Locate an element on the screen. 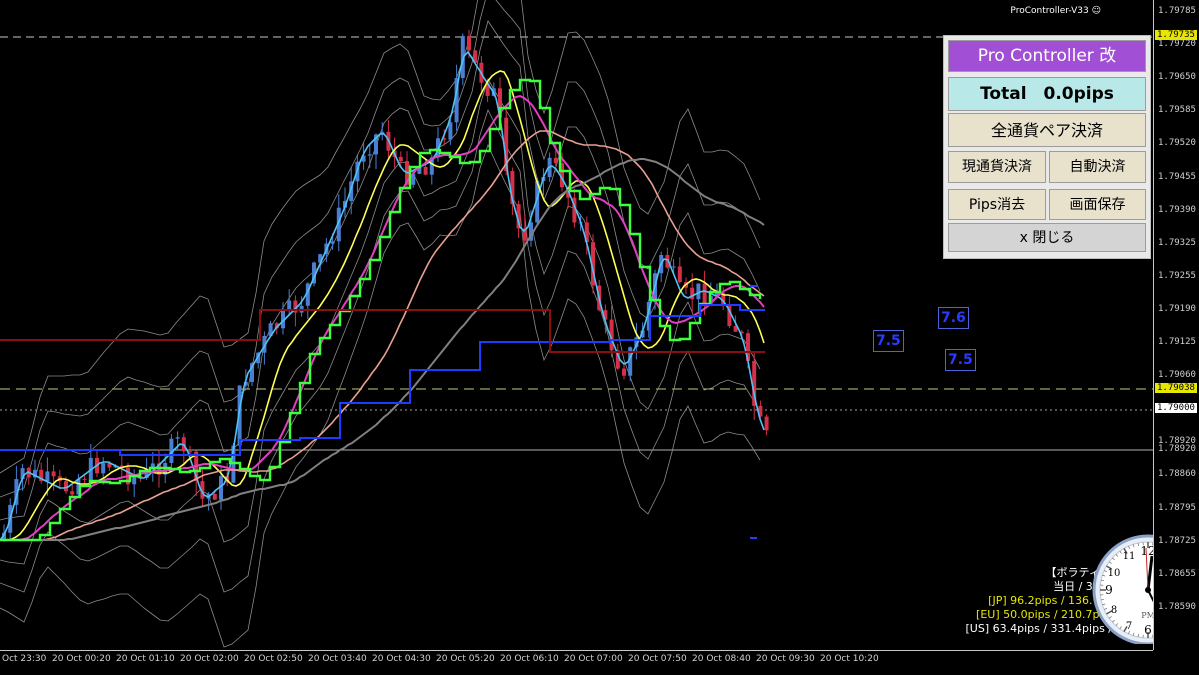 The image size is (1199, 675). price-tick-label: 1.79190 is located at coordinates (1177, 309).